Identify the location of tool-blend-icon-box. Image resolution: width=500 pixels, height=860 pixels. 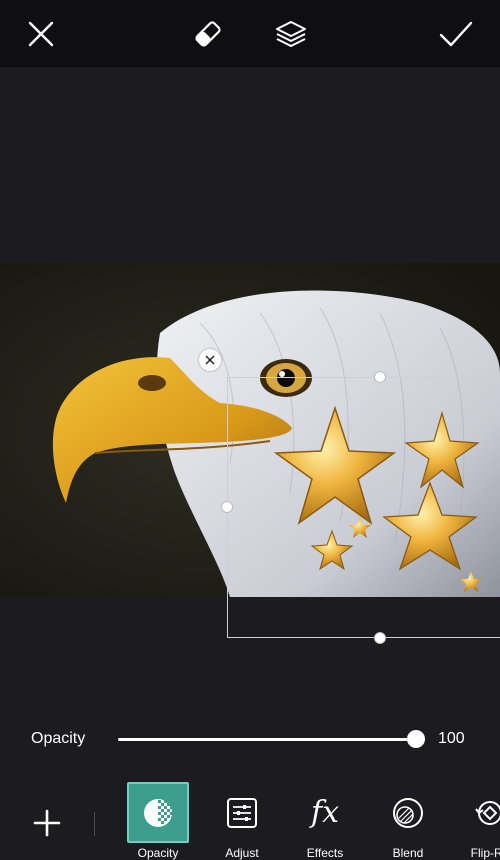
(408, 812).